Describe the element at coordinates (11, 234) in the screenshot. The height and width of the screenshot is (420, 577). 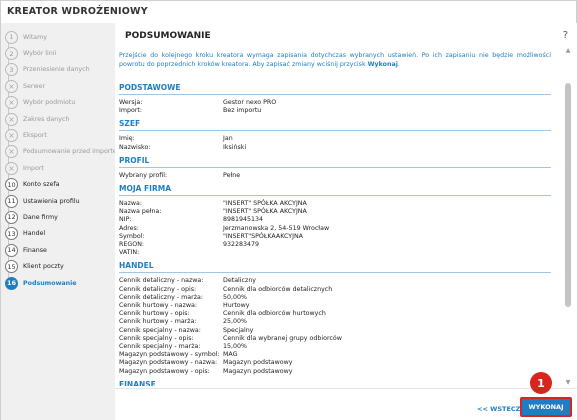
I see `step-number: 13` at that location.